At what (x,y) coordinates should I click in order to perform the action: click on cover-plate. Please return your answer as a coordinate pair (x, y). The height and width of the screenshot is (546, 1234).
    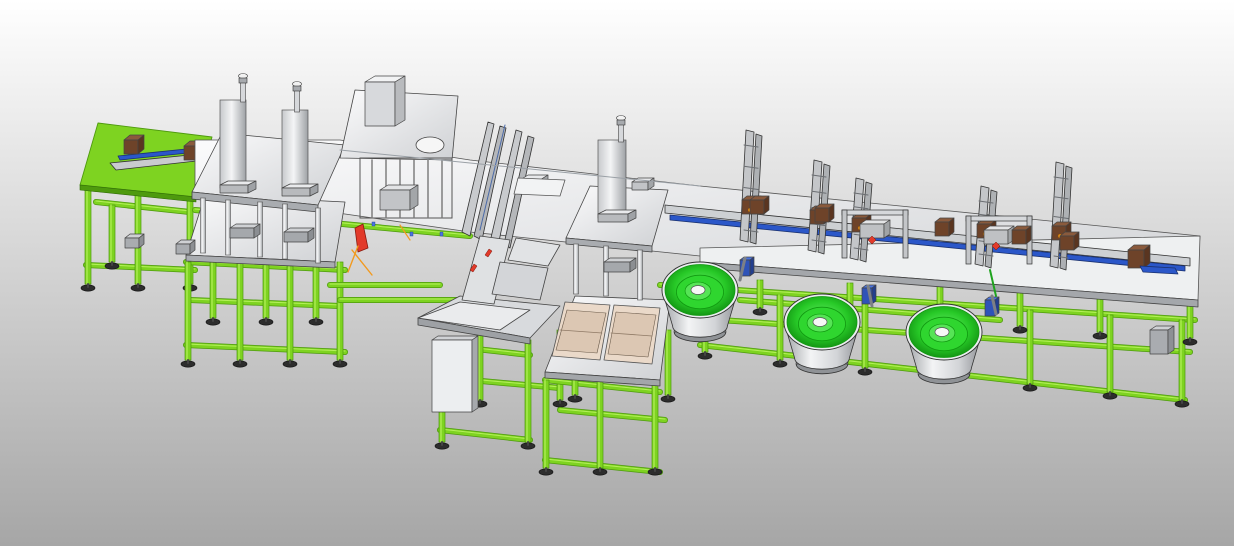
    Looking at the image, I should click on (539, 187).